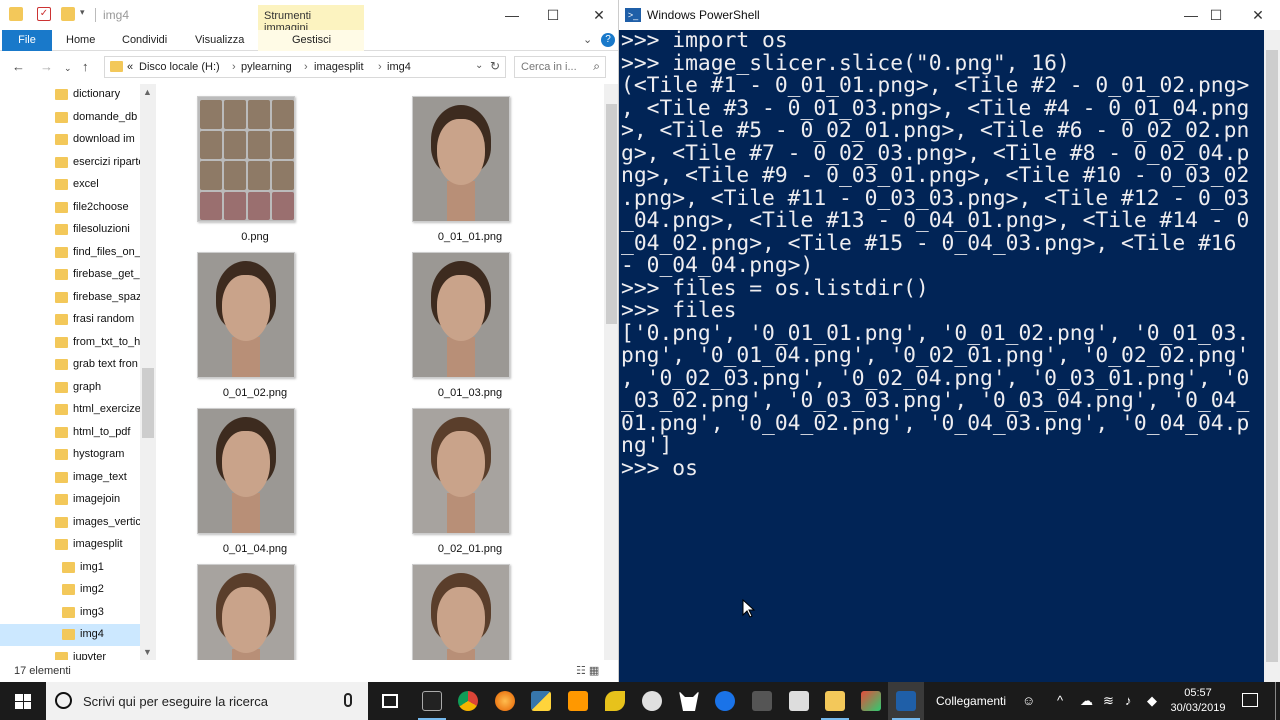 This screenshot has height=720, width=1280. I want to click on sidebar-item-excel: excel, so click(70, 185).